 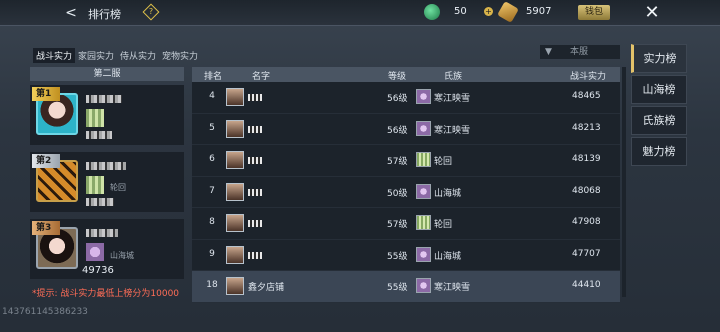 I want to click on rank-badge: 第3, so click(x=46, y=228).